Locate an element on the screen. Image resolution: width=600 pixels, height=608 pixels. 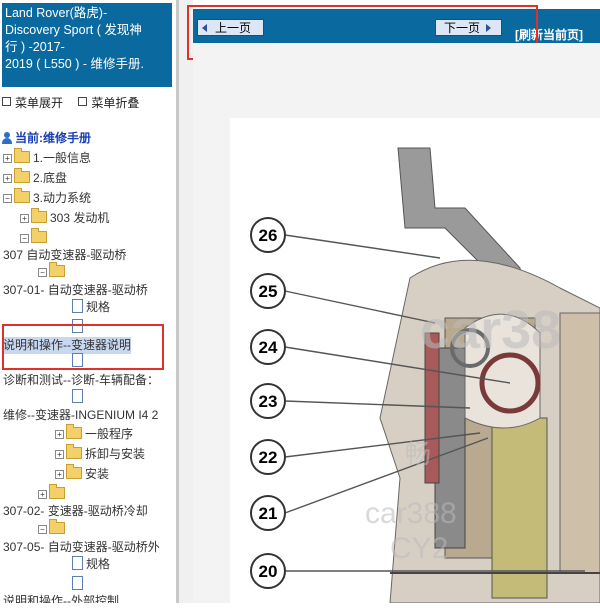
user-icon is located at coordinates (7, 138).